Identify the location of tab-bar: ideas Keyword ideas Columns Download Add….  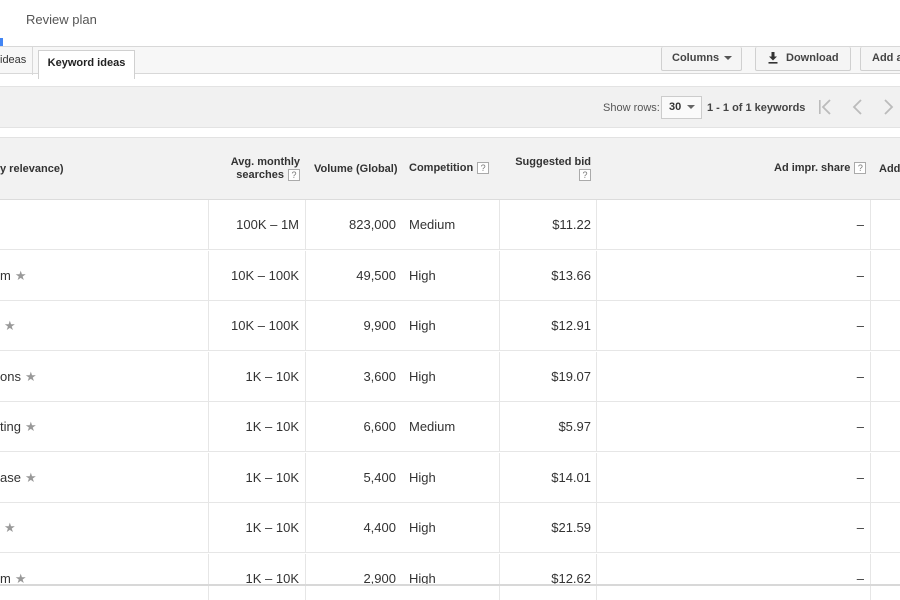
(450, 62).